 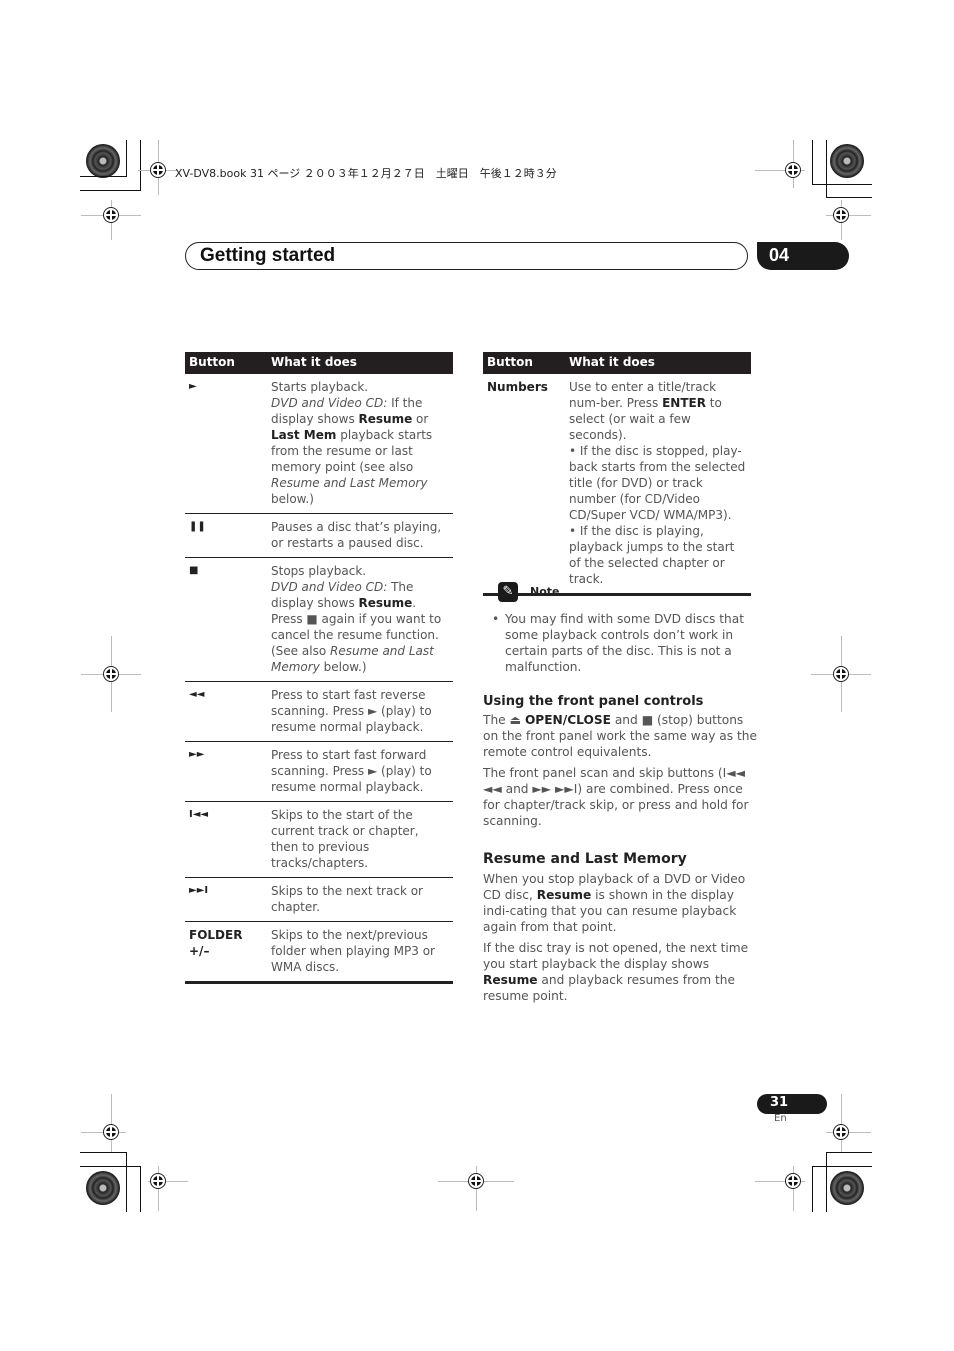 What do you see at coordinates (347, 899) in the screenshot?
I see `text-run: Skips to the next track or chapter.` at bounding box center [347, 899].